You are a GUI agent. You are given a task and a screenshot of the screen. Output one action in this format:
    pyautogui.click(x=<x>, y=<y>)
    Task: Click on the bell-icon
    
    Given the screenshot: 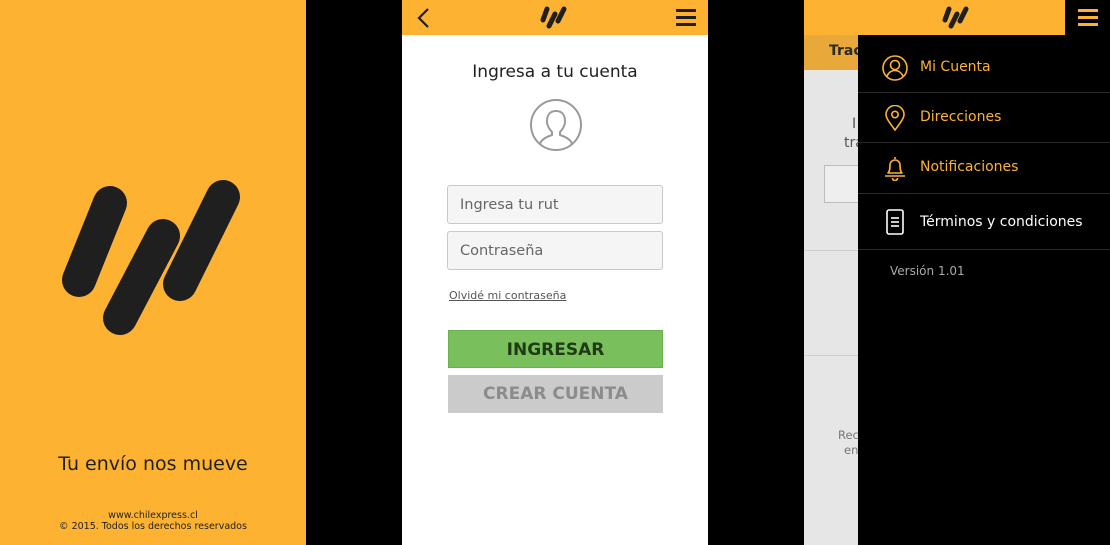 What is the action you would take?
    pyautogui.click(x=895, y=169)
    